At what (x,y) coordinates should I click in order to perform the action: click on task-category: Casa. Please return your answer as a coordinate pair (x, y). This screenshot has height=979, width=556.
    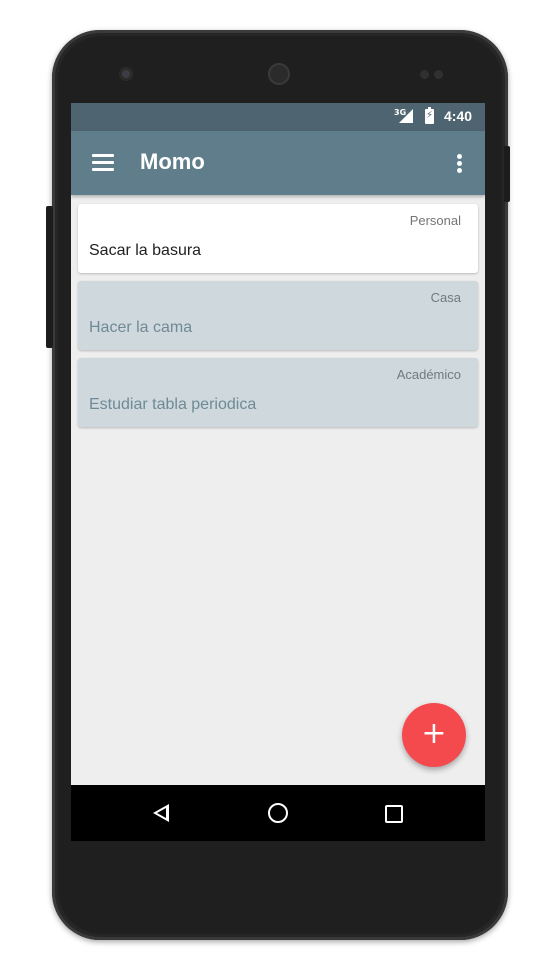
    Looking at the image, I should click on (445, 297).